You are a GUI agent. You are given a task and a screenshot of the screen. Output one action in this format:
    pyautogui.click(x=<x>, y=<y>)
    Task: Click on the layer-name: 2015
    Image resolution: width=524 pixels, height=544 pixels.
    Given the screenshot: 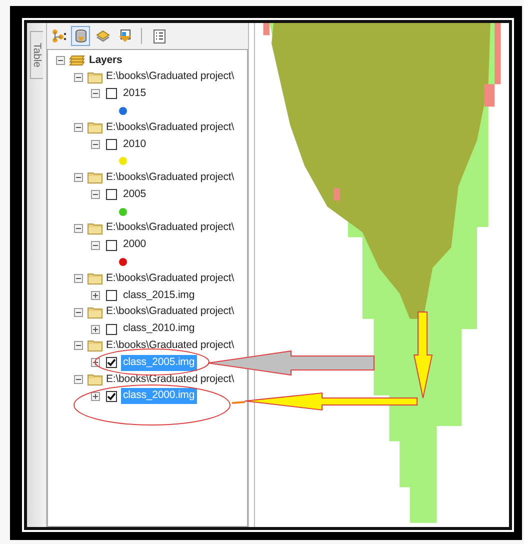 What is the action you would take?
    pyautogui.click(x=134, y=94)
    